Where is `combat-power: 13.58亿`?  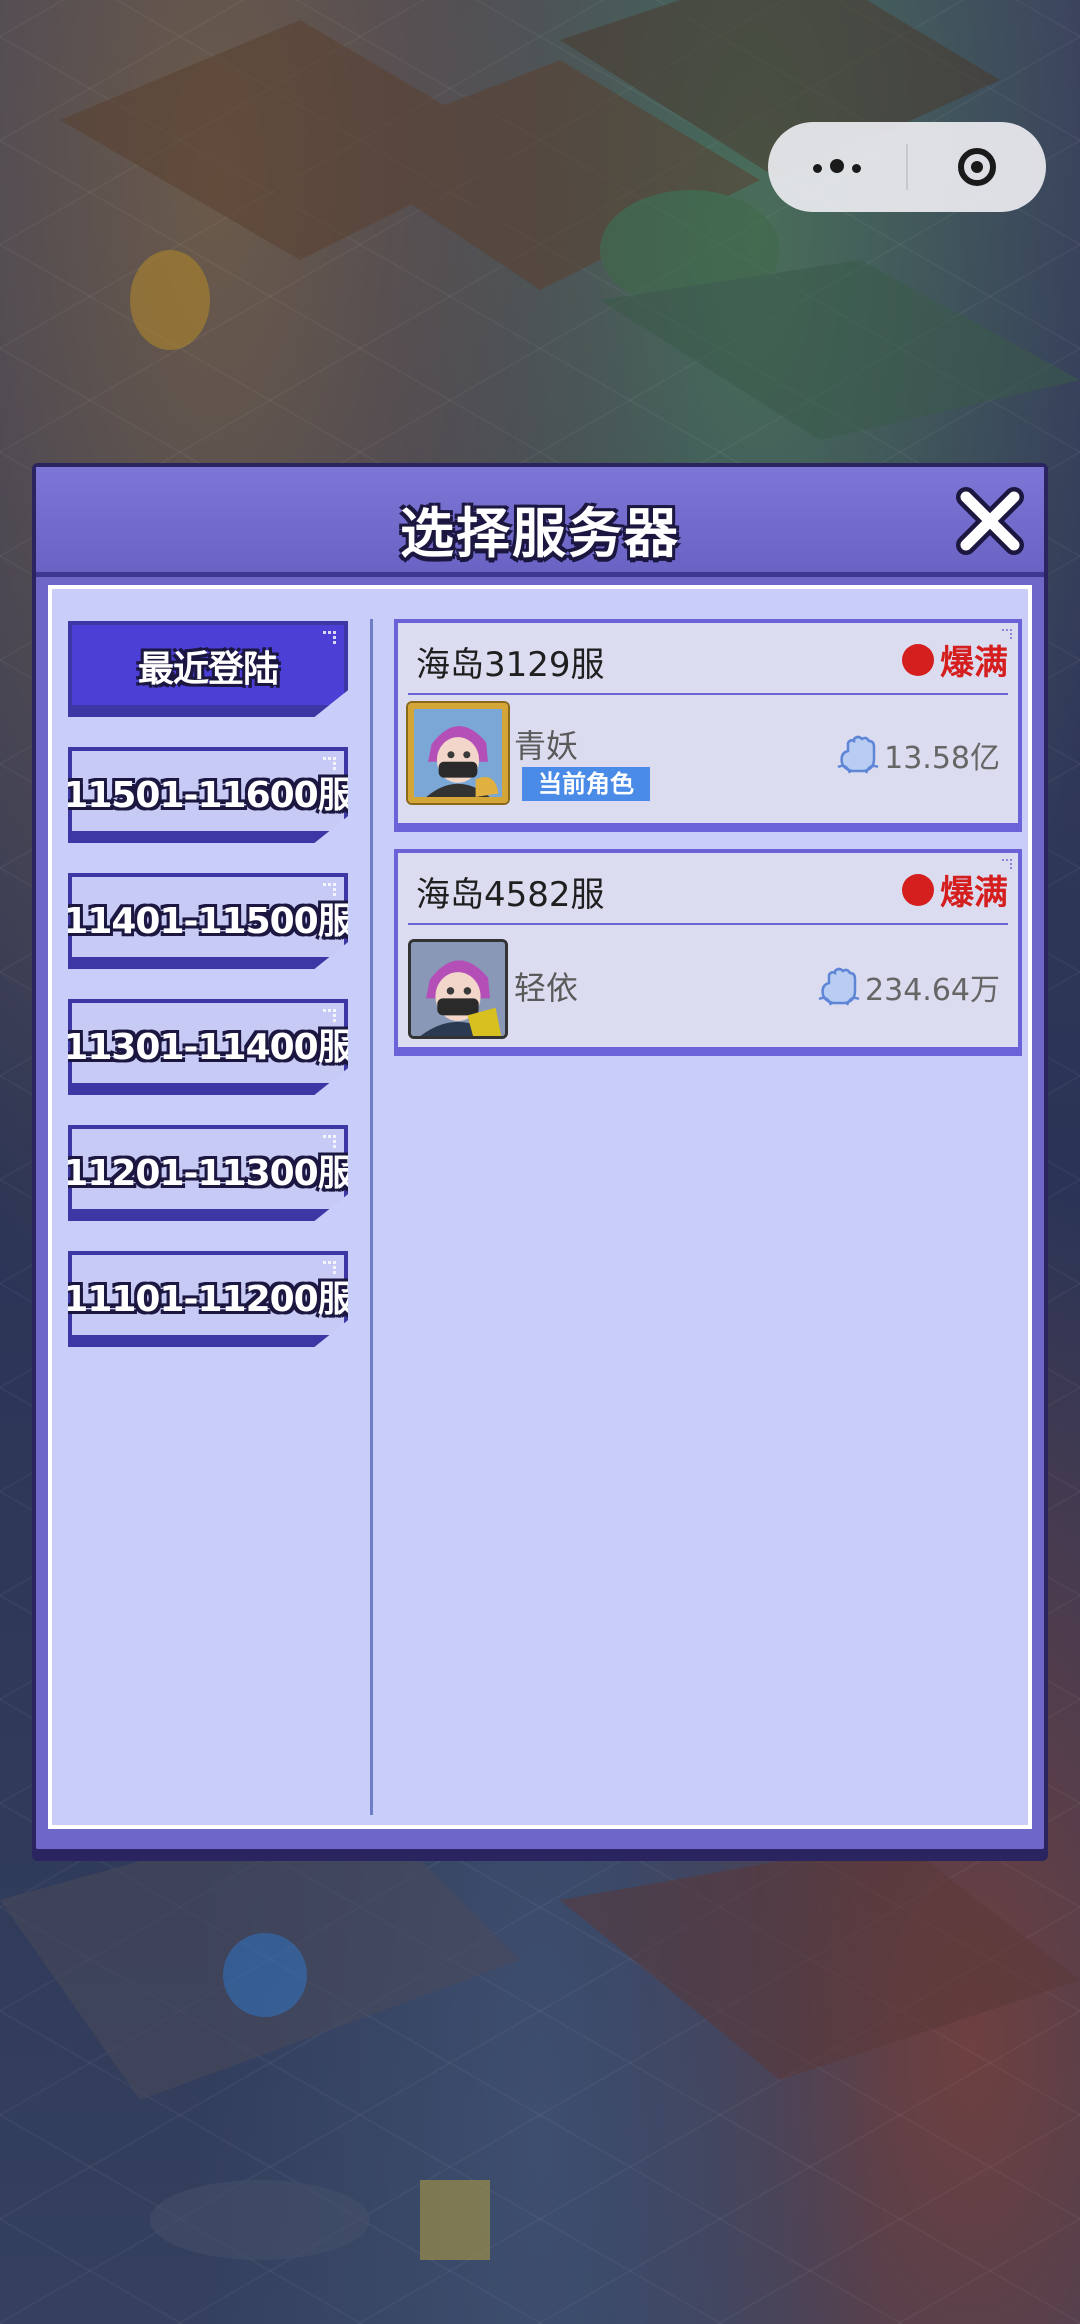 combat-power: 13.58亿 is located at coordinates (918, 755).